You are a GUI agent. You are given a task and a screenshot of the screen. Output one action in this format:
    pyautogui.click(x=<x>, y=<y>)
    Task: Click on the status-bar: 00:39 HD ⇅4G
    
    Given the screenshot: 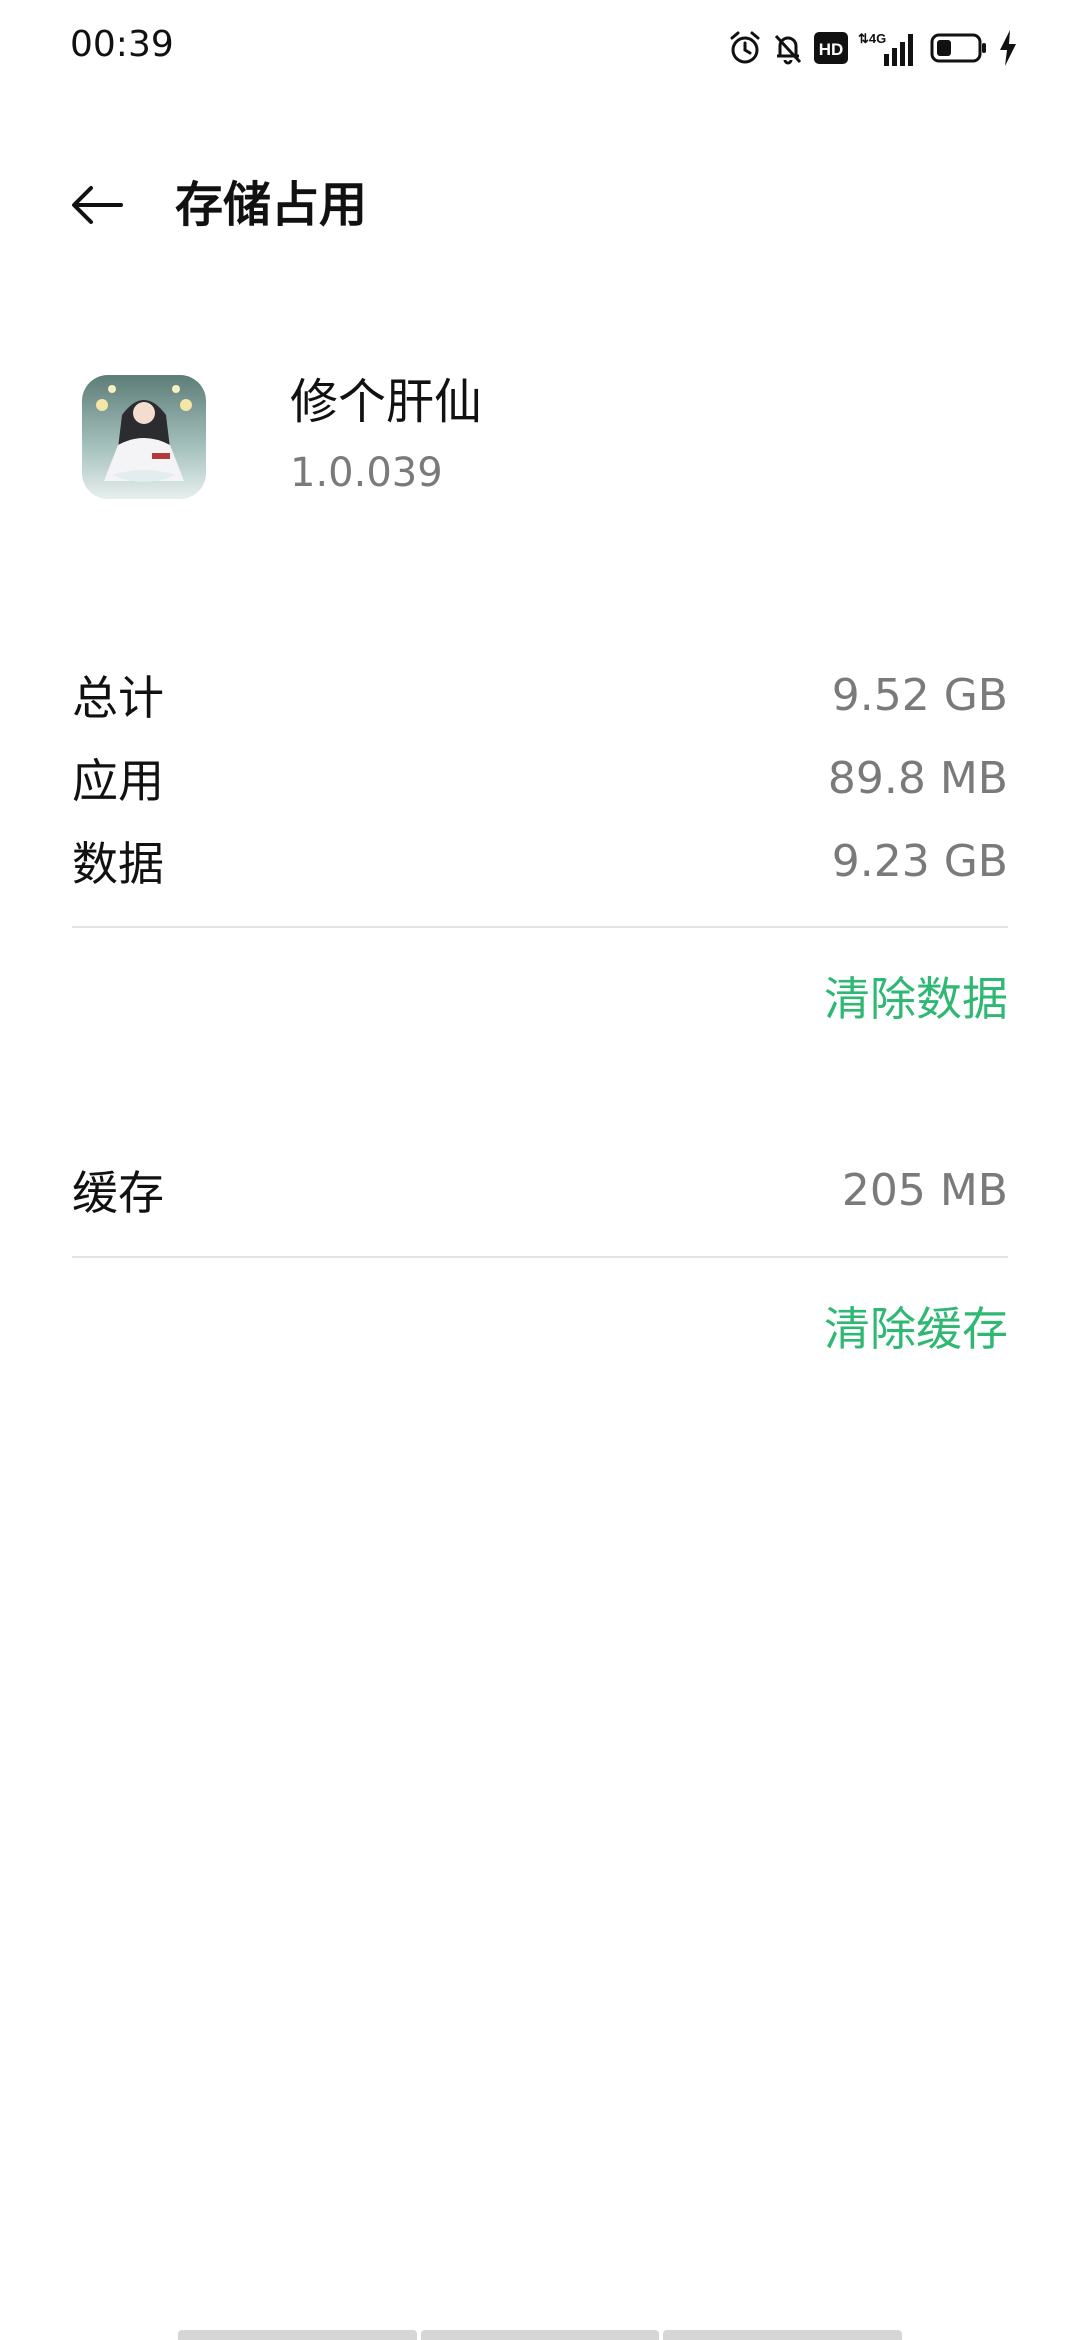 What is the action you would take?
    pyautogui.click(x=540, y=48)
    